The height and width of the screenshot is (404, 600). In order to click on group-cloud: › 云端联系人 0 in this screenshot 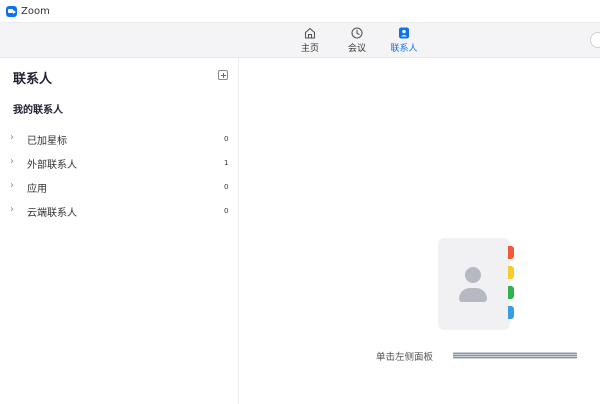, I will do `click(119, 211)`.